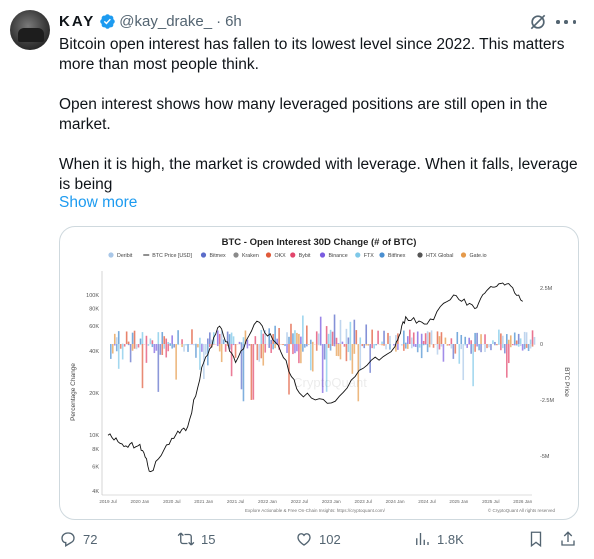  What do you see at coordinates (566, 23) in the screenshot?
I see `more-icon` at bounding box center [566, 23].